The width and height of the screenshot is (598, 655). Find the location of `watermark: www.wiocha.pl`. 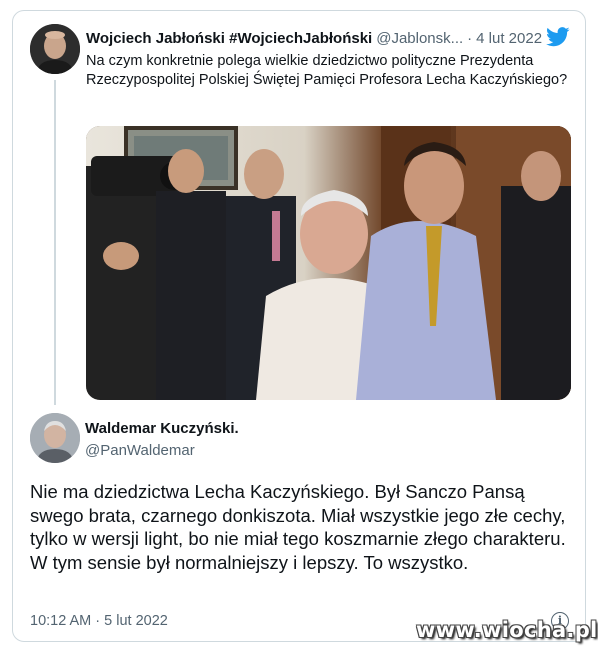

watermark: www.wiocha.pl is located at coordinates (507, 630).